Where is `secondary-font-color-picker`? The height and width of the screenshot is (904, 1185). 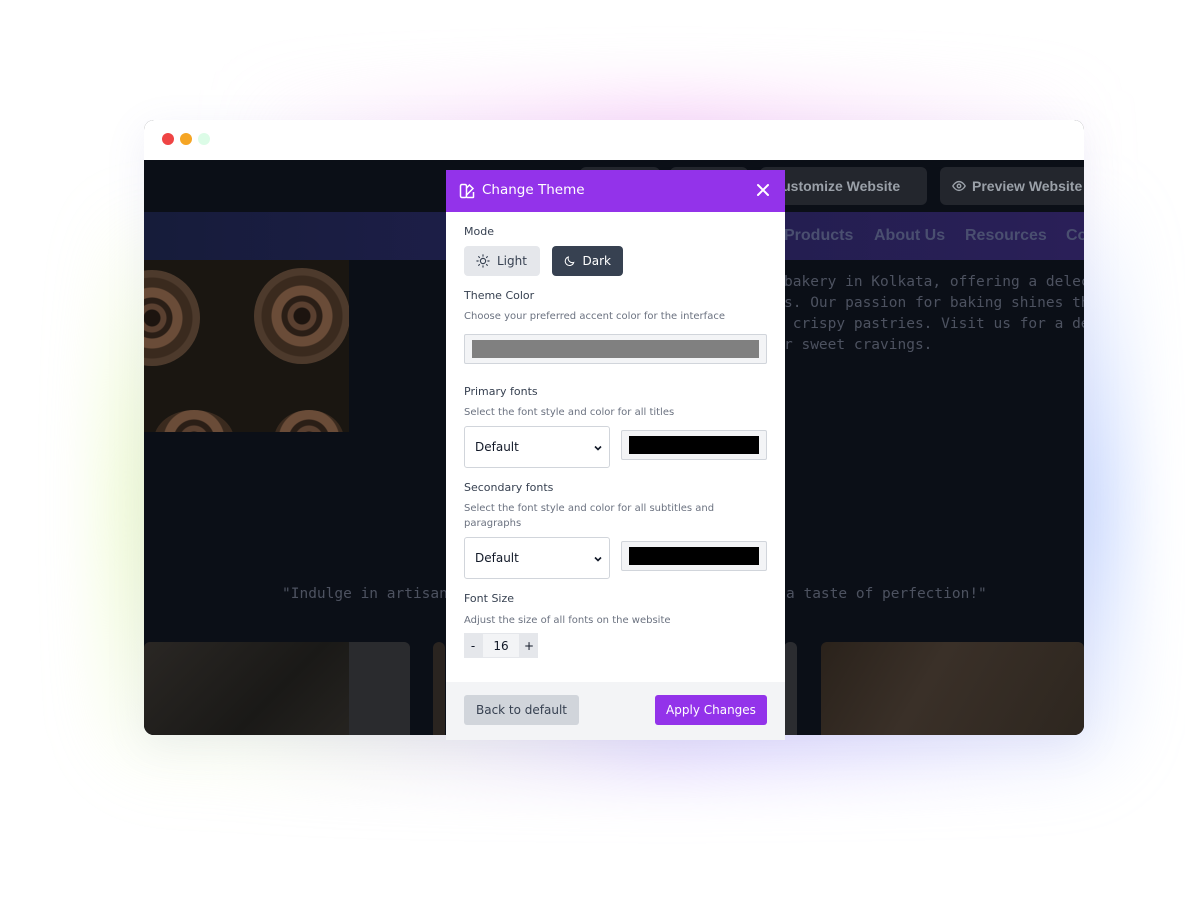
secondary-font-color-picker is located at coordinates (694, 556).